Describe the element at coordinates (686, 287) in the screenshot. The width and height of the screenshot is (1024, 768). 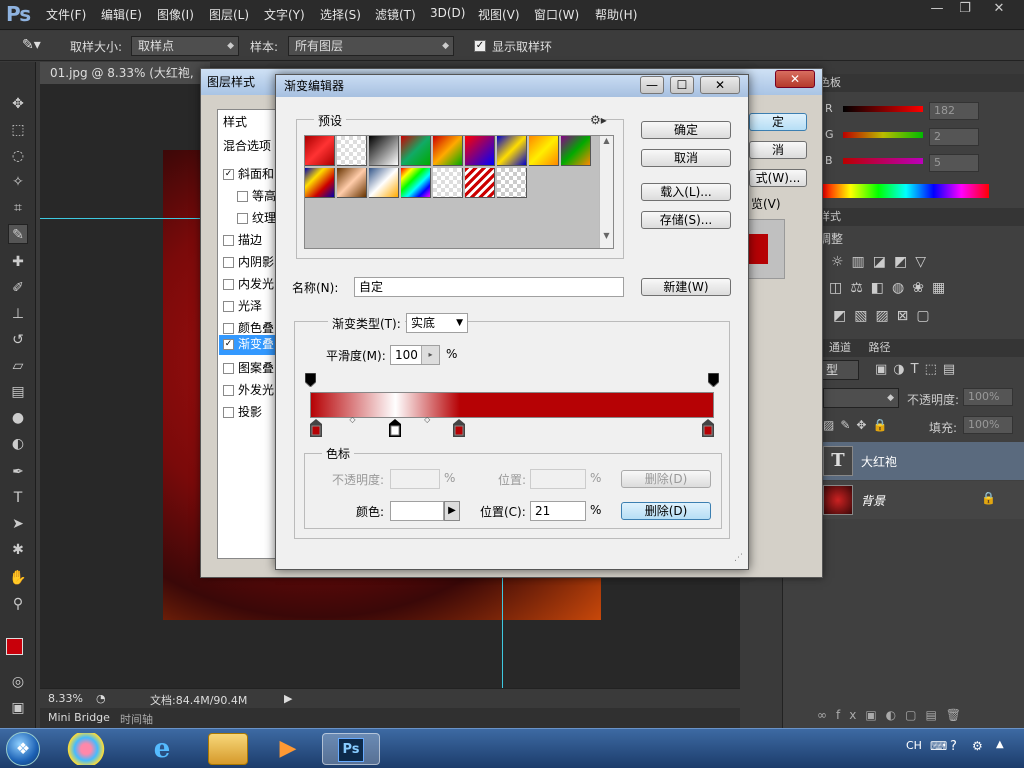
I see `new-button: 新建(W)` at that location.